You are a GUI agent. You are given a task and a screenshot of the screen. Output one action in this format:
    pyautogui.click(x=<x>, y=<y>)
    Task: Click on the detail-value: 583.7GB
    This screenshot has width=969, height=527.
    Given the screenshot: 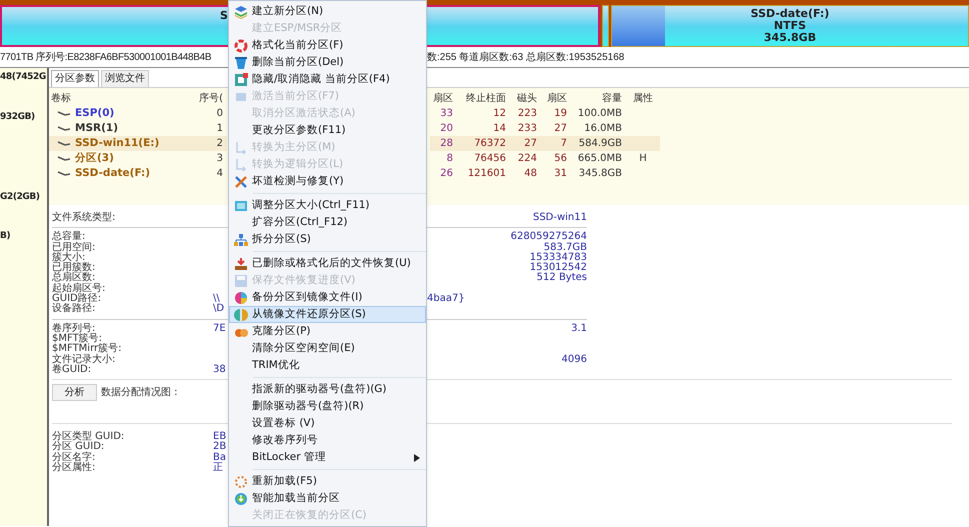 What is the action you would take?
    pyautogui.click(x=565, y=247)
    